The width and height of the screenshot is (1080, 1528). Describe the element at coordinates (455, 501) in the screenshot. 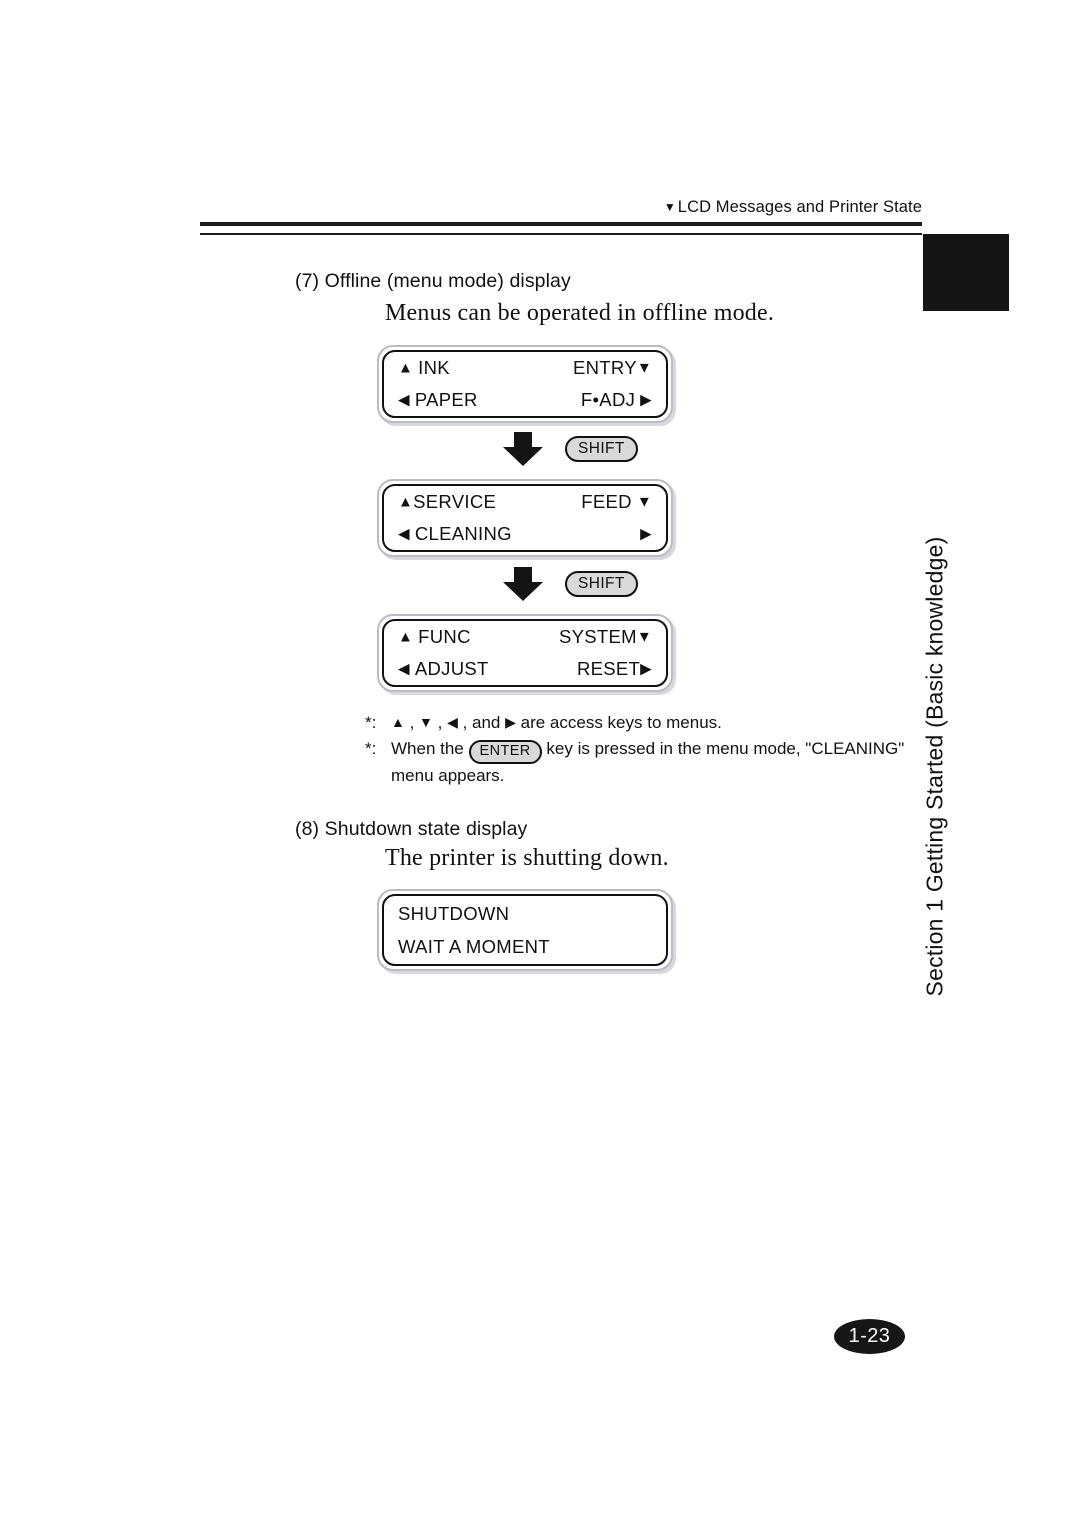

I see `lcd-label: SERVICE` at that location.